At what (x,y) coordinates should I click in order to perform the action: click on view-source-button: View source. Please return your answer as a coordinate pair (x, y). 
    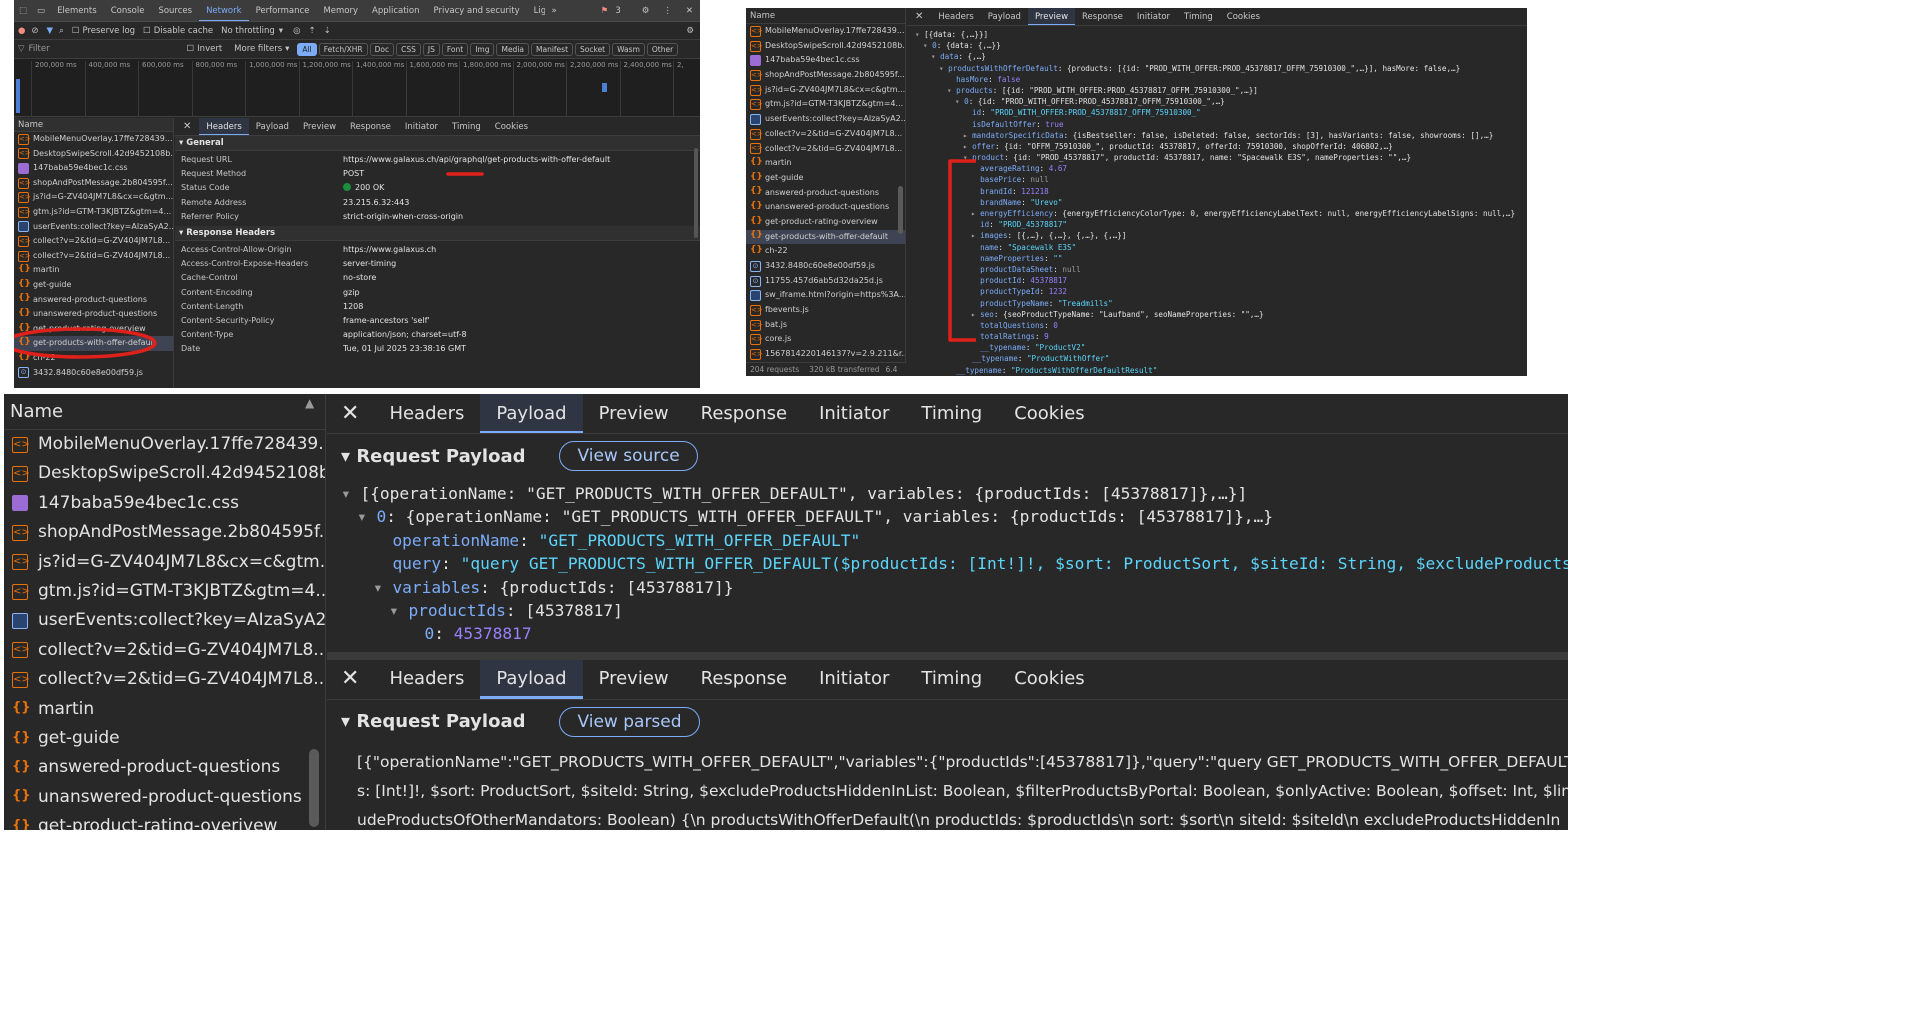
    Looking at the image, I should click on (628, 456).